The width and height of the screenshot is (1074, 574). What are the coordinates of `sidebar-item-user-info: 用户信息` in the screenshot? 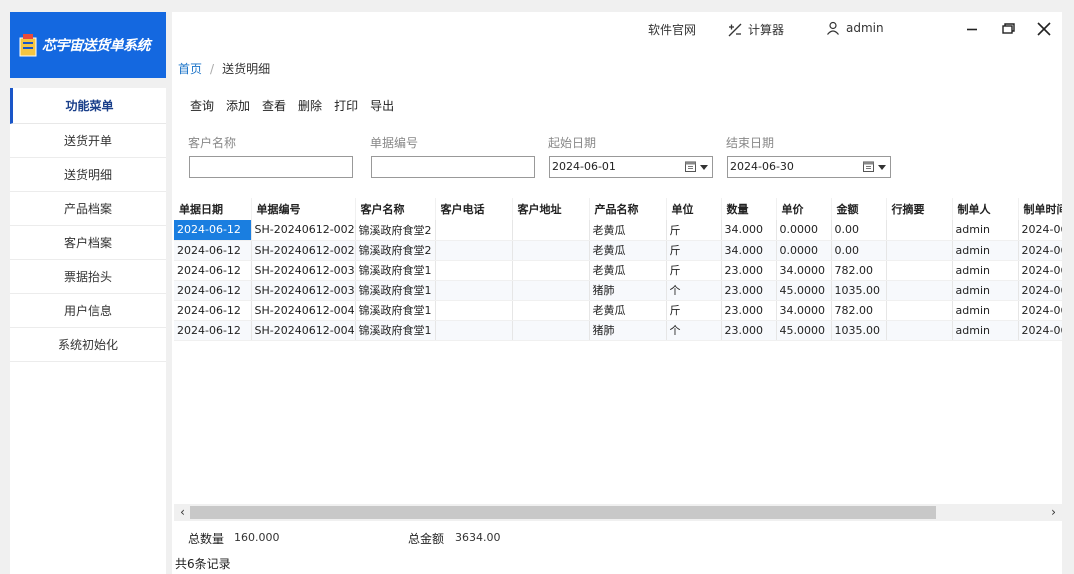 It's located at (88, 311).